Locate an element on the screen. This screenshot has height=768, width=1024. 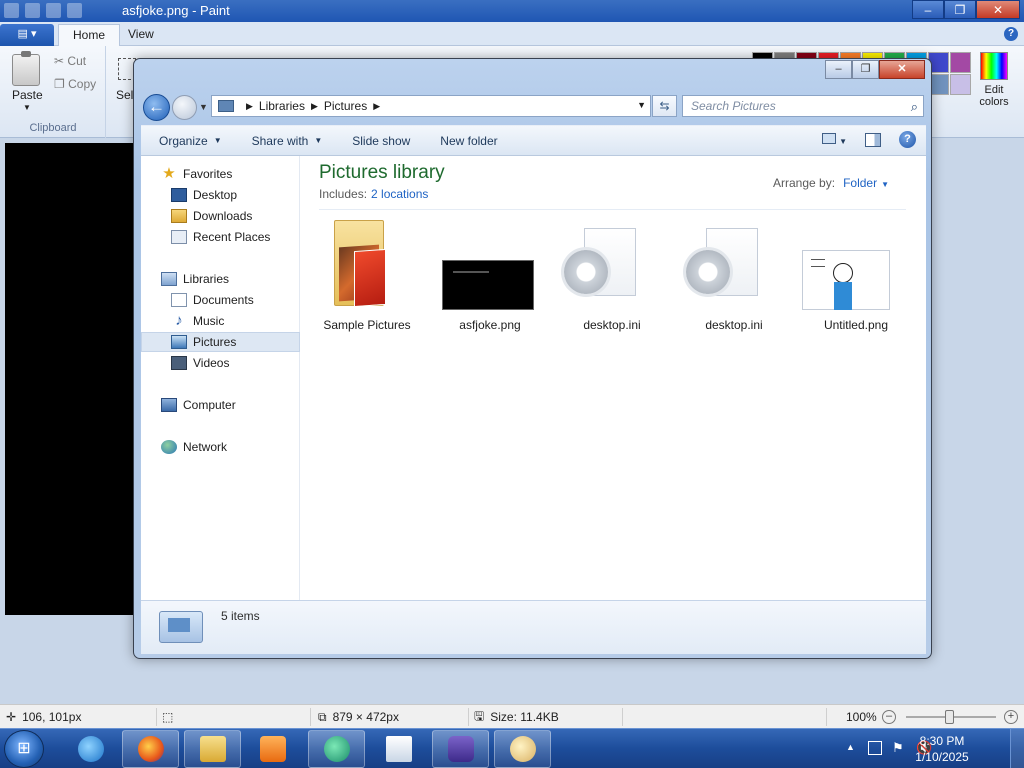
undo-icon is located at coordinates (53, 10).